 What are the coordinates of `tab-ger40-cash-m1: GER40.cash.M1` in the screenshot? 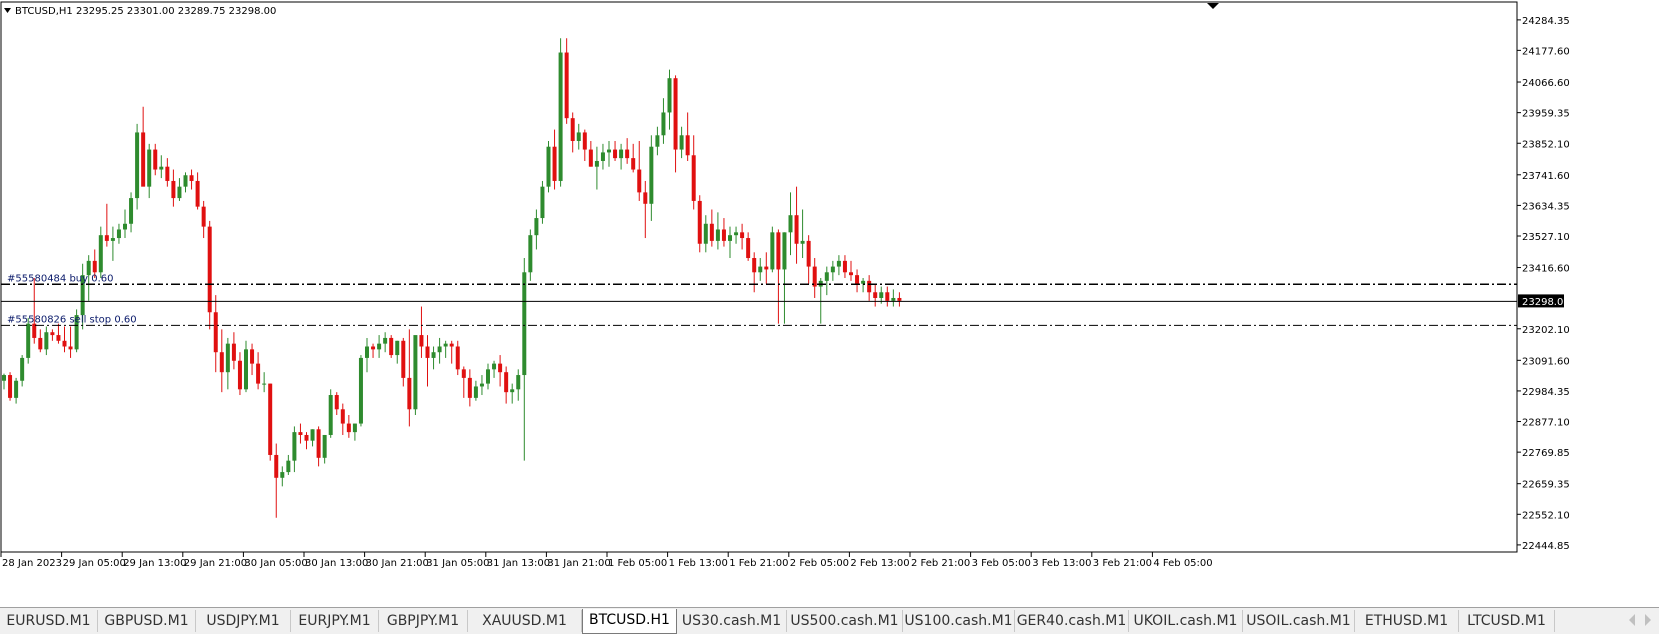 It's located at (1072, 621).